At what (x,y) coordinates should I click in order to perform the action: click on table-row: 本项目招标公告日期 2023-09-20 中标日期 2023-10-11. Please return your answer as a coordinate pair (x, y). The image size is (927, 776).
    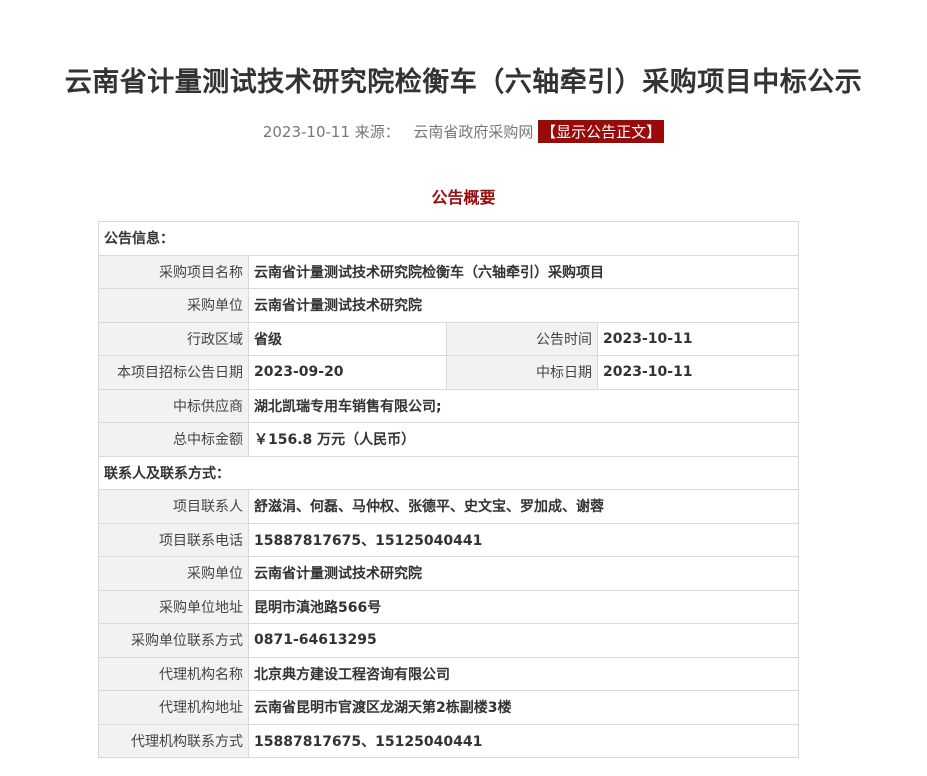
    Looking at the image, I should click on (448, 372).